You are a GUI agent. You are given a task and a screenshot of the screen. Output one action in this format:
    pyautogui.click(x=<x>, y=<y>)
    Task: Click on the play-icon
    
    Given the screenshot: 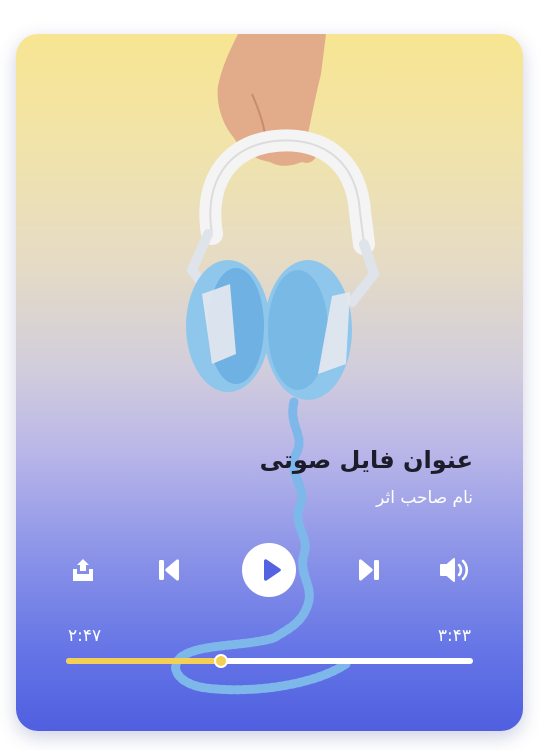 What is the action you would take?
    pyautogui.click(x=272, y=570)
    